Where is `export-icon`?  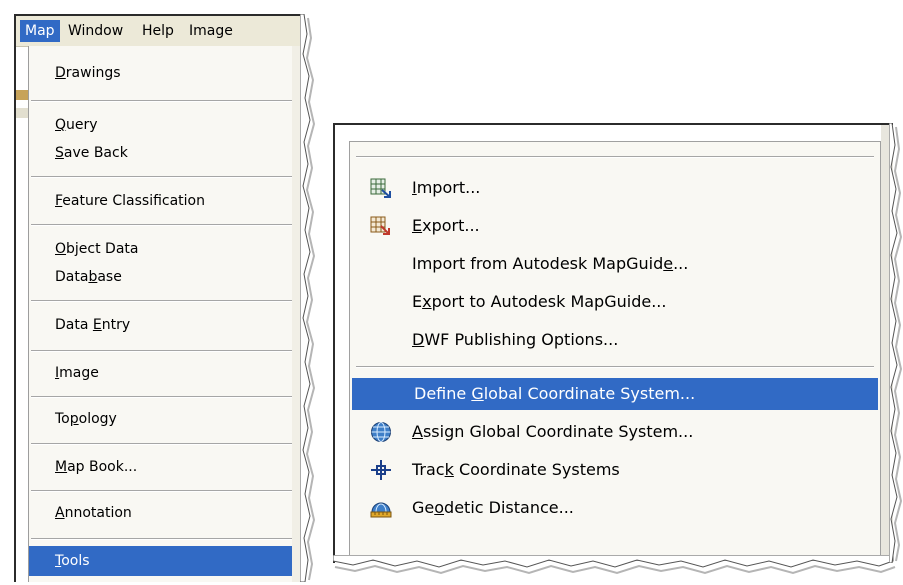 export-icon is located at coordinates (380, 225).